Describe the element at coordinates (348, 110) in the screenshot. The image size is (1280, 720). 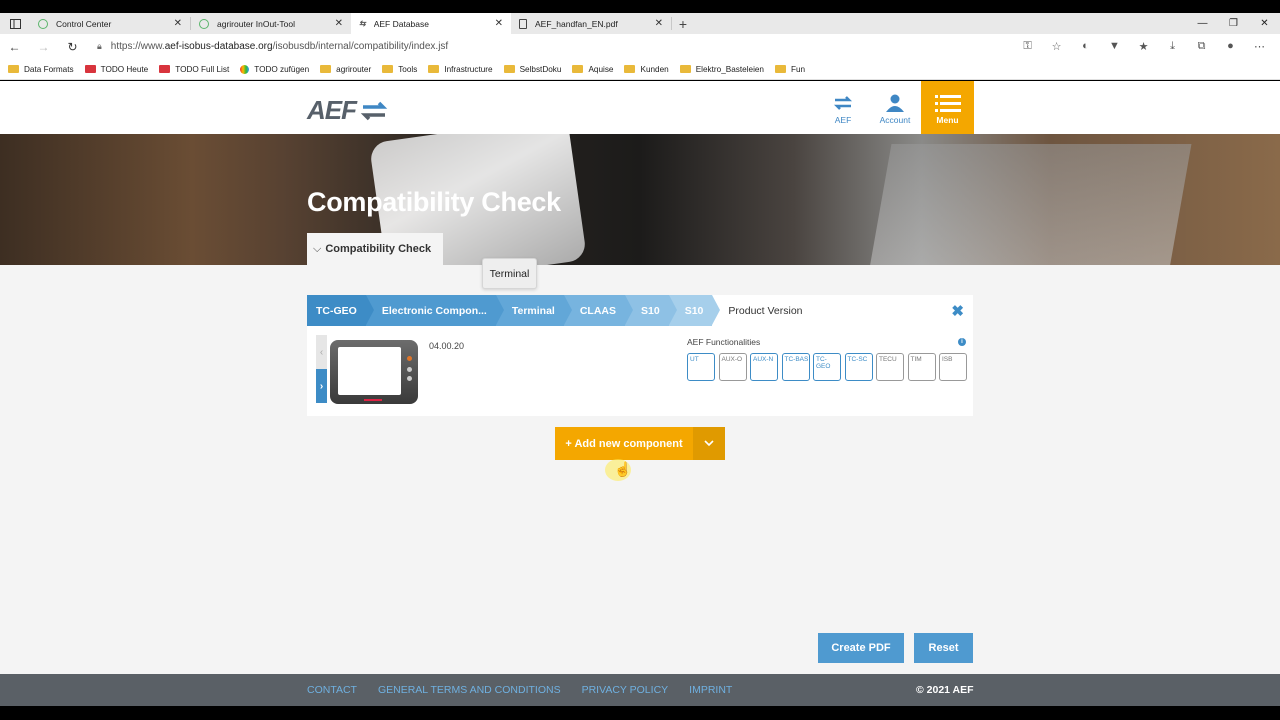
I see `aef-logo: AEF` at that location.